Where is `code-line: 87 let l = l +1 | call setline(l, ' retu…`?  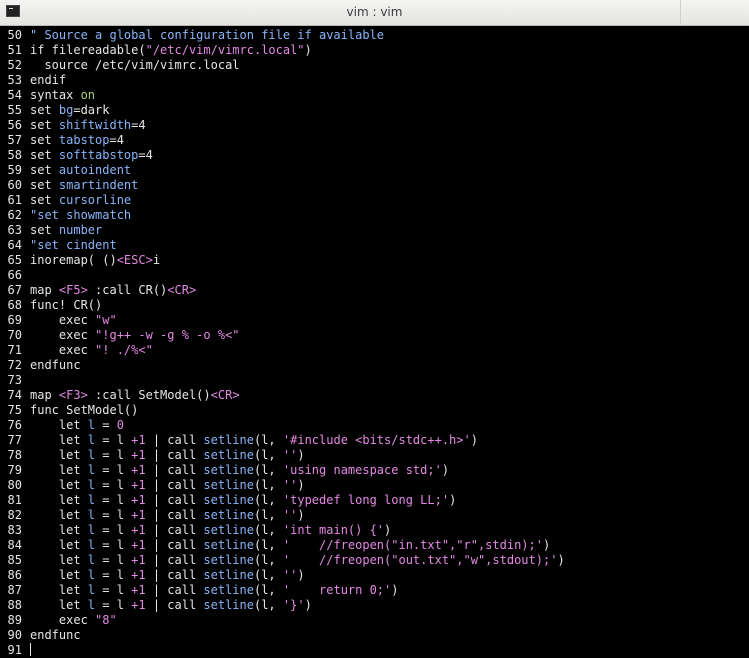 code-line: 87 let l = l +1 | call setline(l, ' retu… is located at coordinates (374, 590).